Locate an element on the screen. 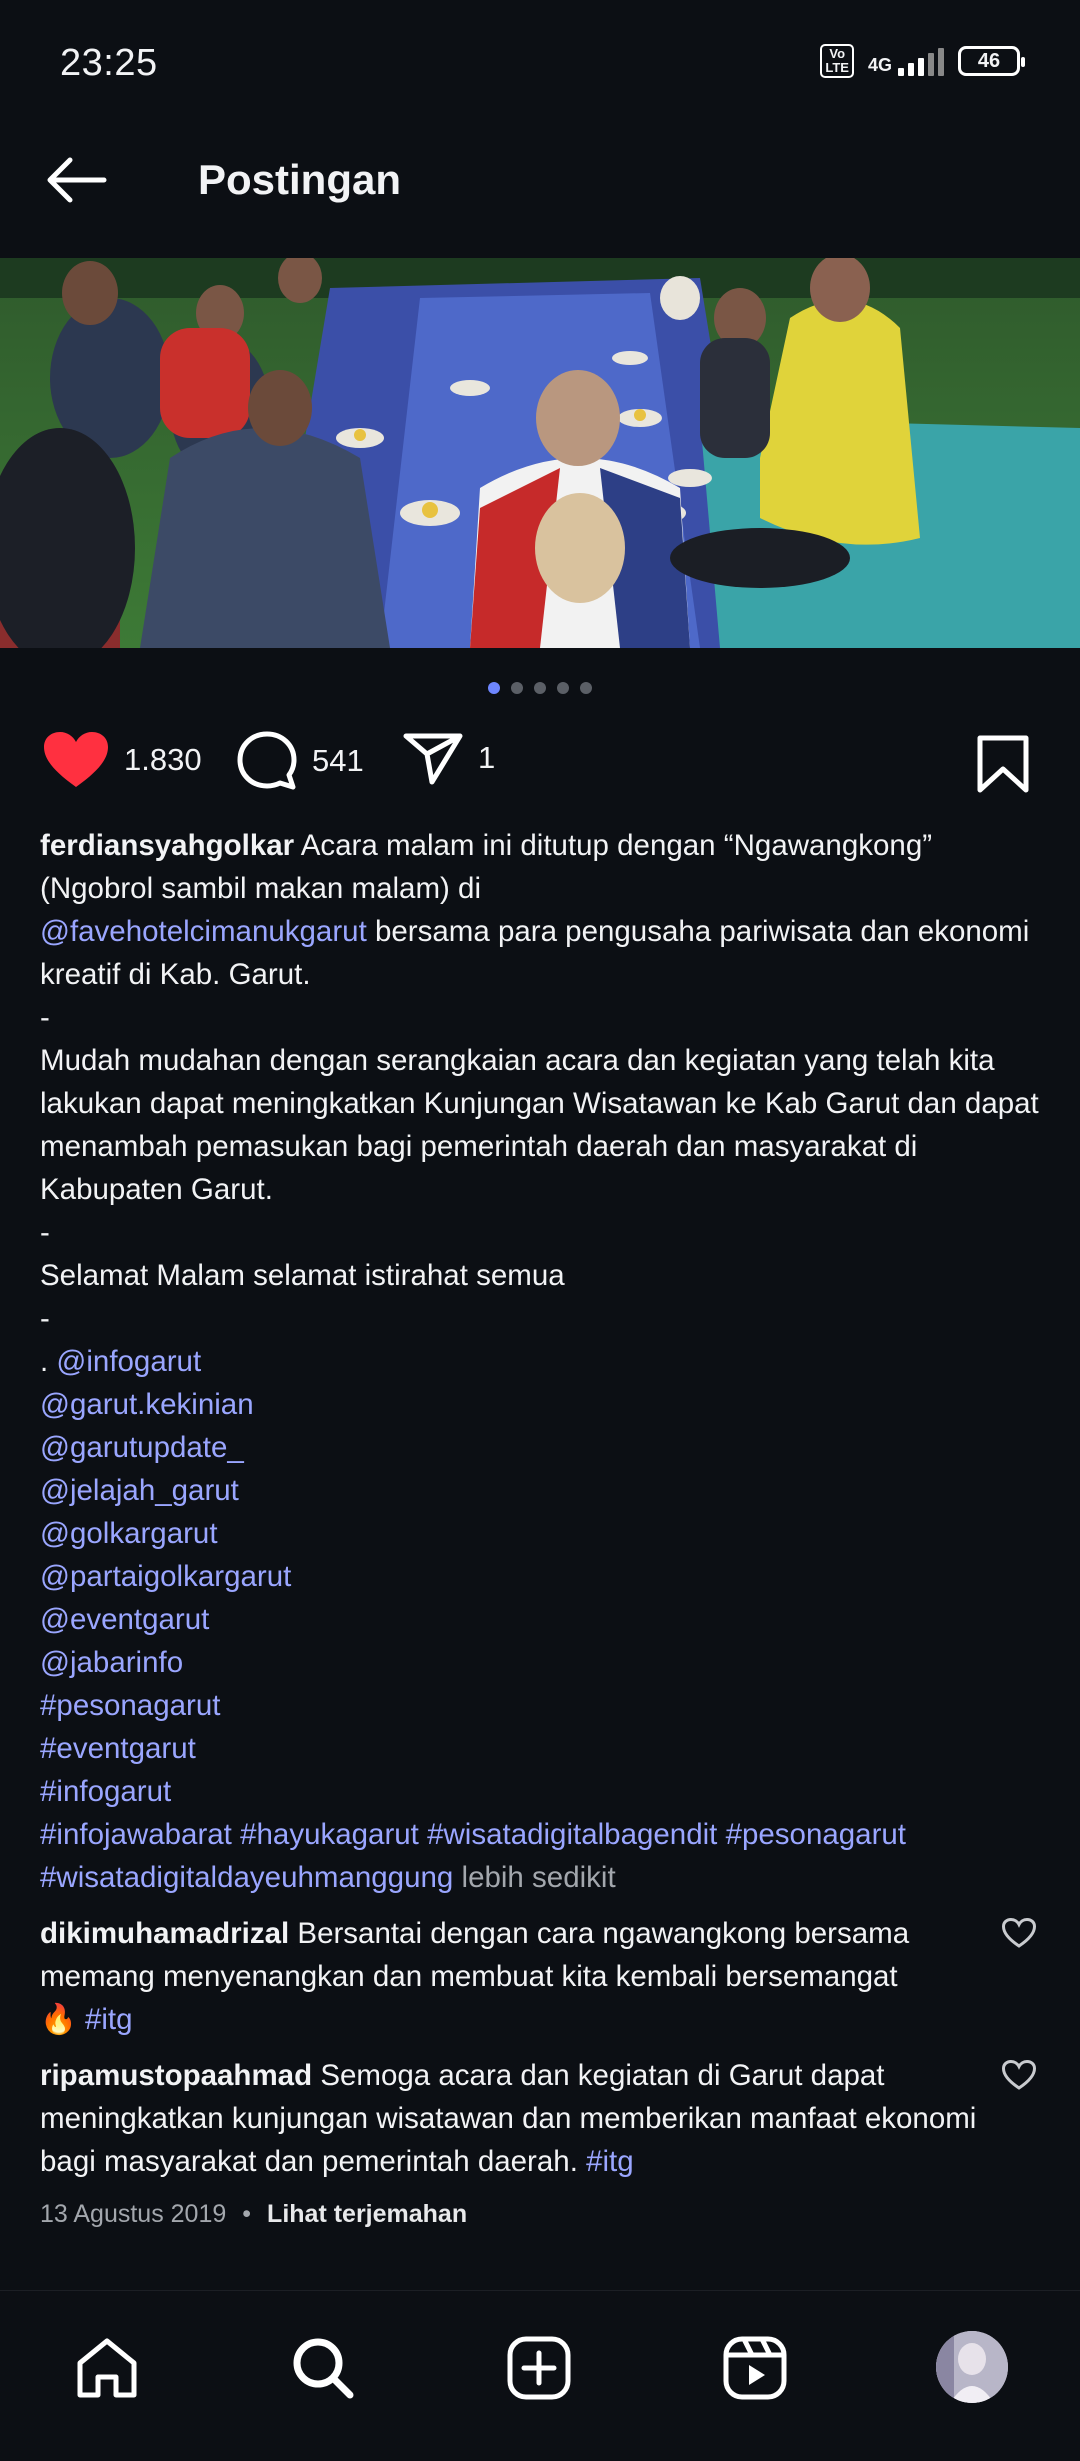  comment-username: ripamustopaahmad is located at coordinates (176, 2075).